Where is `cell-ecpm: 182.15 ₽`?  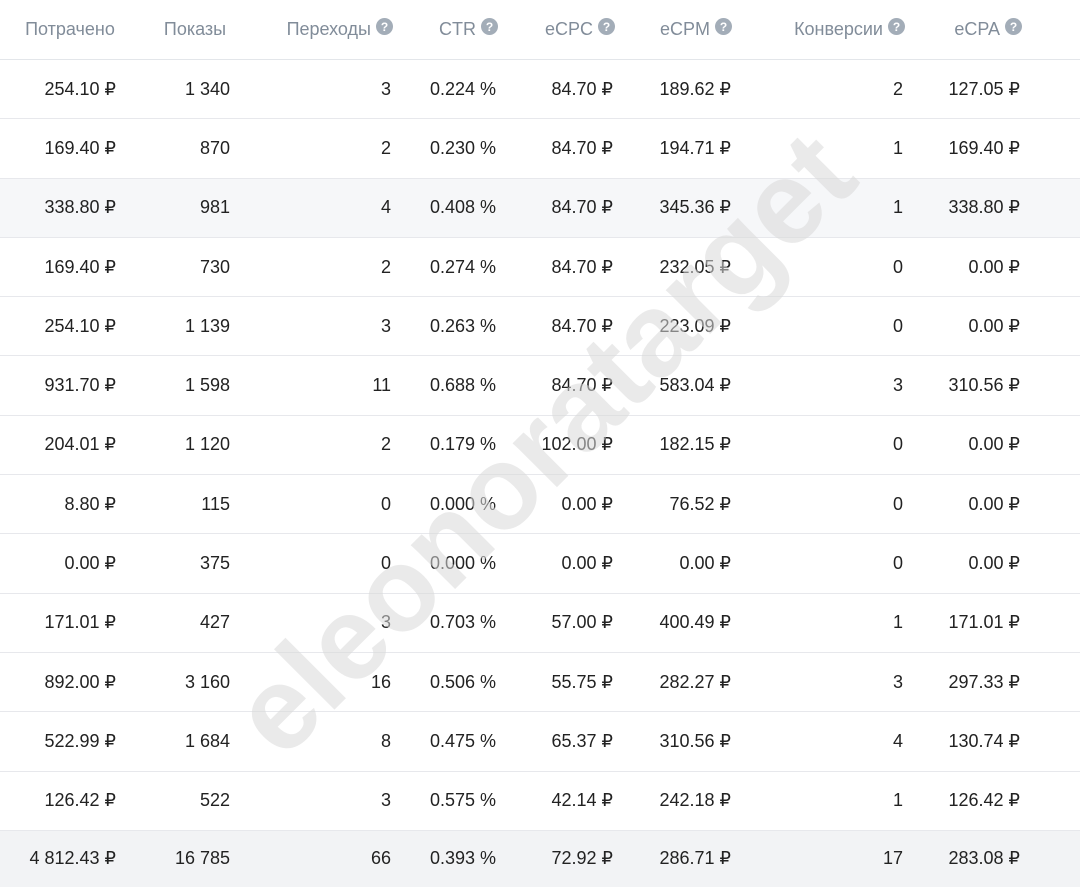 cell-ecpm: 182.15 ₽ is located at coordinates (695, 444).